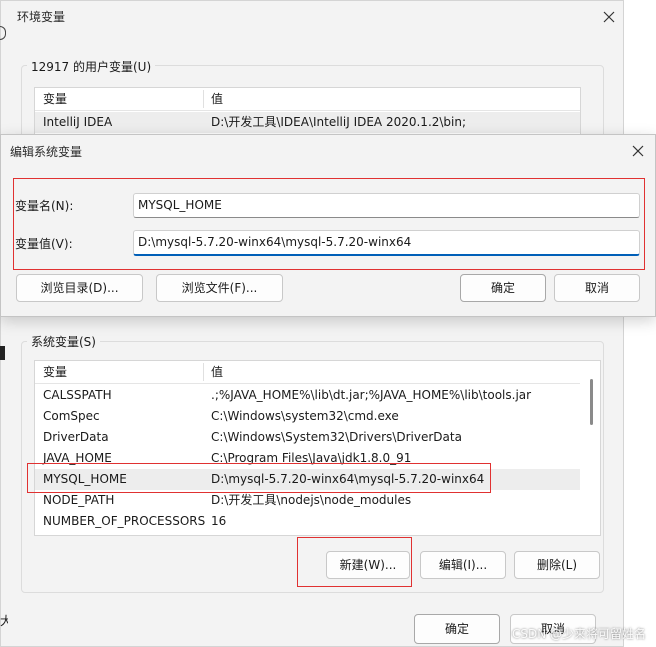 The width and height of the screenshot is (656, 647). What do you see at coordinates (44, 206) in the screenshot?
I see `var-name-label: 变量名(N):` at bounding box center [44, 206].